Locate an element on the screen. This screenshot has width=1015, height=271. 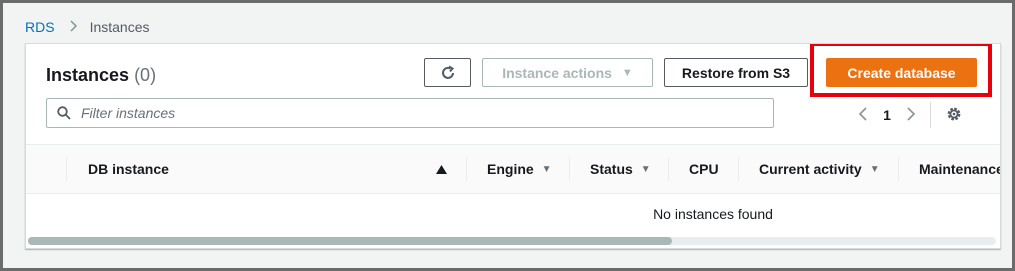
column-label: CPU is located at coordinates (704, 169).